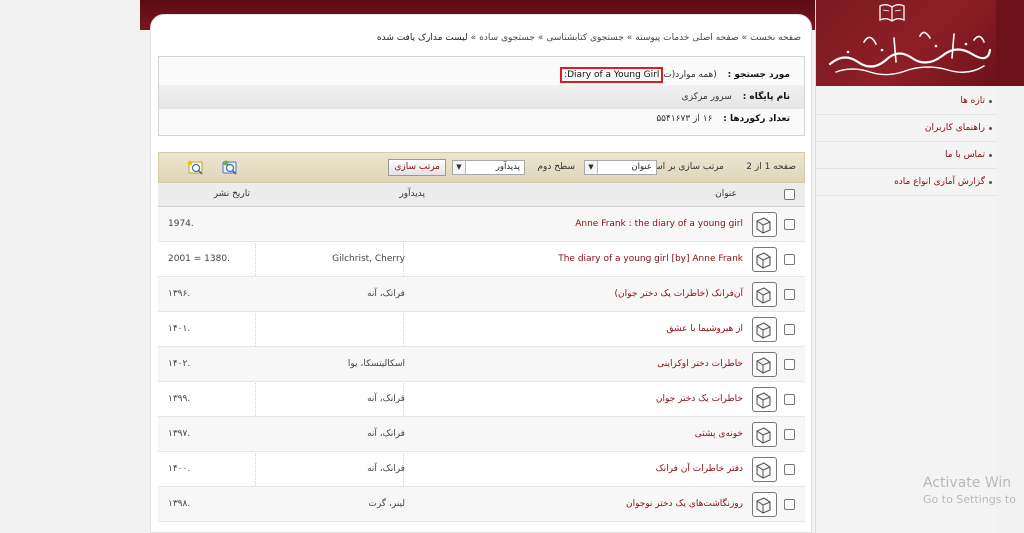 This screenshot has width=1024, height=533. What do you see at coordinates (507, 167) in the screenshot?
I see `level2-value: پدیدآور` at bounding box center [507, 167].